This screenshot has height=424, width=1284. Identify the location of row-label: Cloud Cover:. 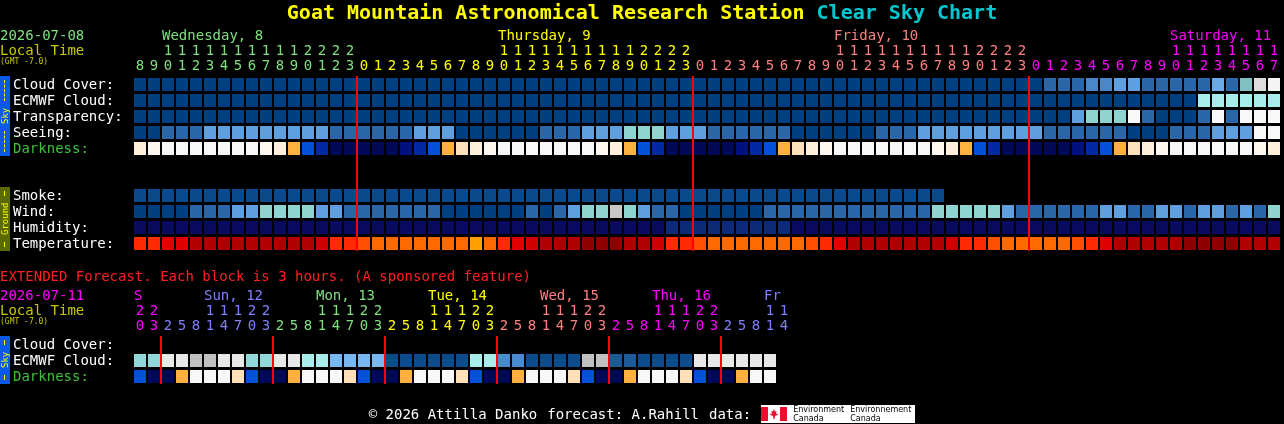
(64, 344).